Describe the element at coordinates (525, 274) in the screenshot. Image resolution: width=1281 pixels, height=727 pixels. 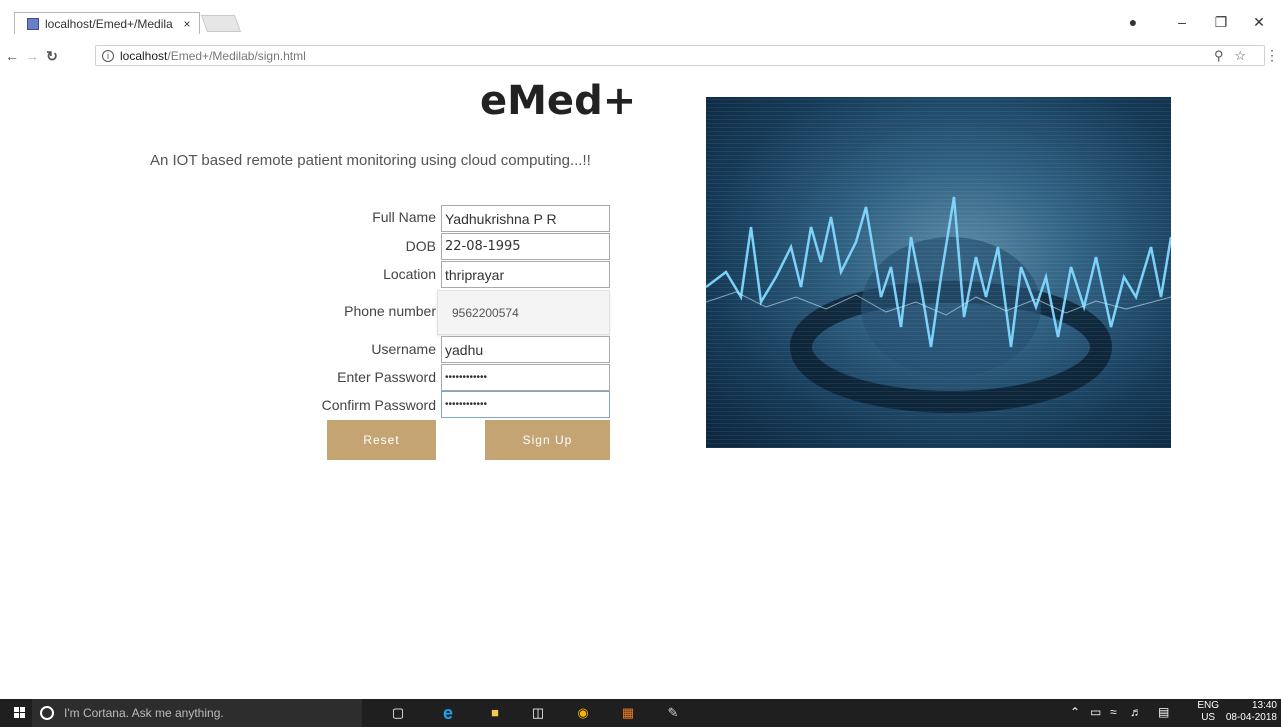
I see `location-input: thriprayar` at that location.